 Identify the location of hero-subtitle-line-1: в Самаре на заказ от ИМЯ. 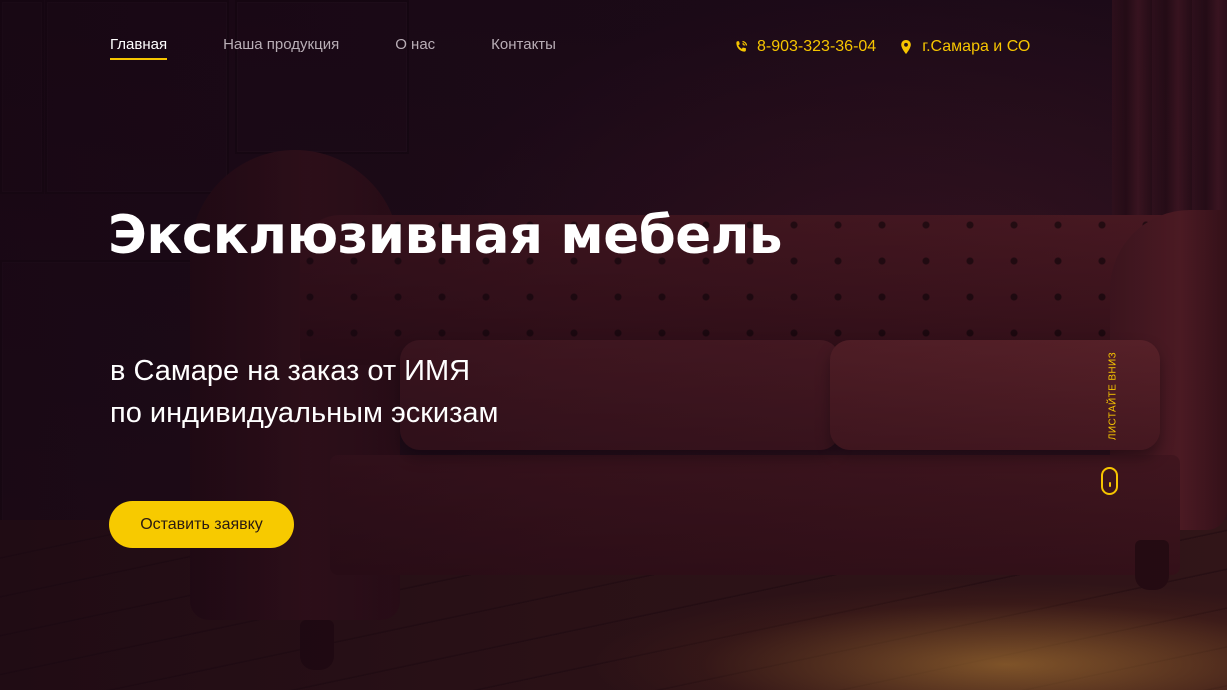
(290, 371).